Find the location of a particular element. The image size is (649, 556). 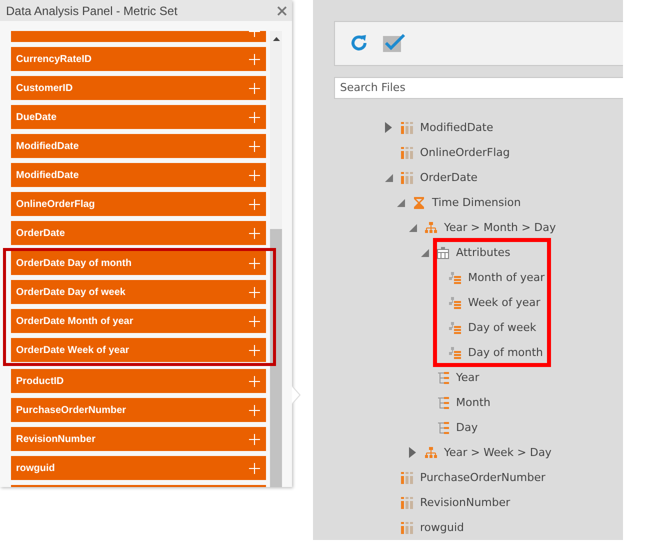

tree-item: Year > Month > Day is located at coordinates (500, 227).